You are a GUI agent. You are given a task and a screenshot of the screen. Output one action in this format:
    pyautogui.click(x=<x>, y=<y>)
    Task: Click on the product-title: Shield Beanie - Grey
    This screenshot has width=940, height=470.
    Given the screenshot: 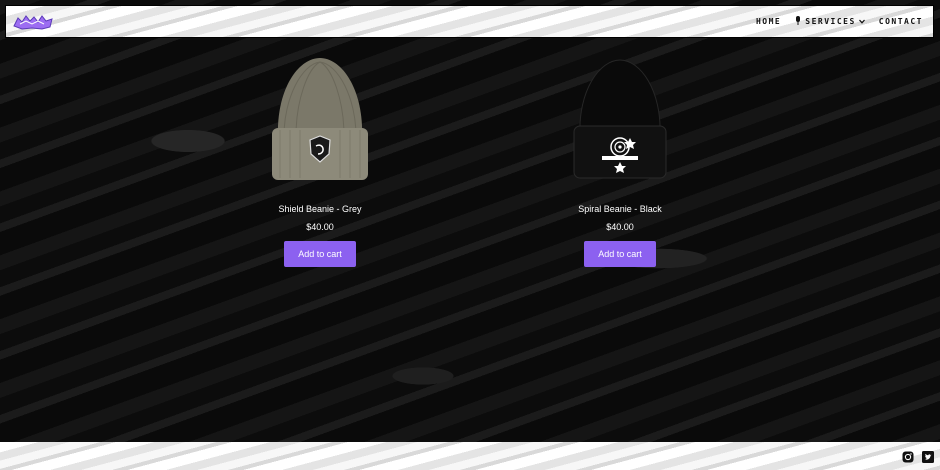 What is the action you would take?
    pyautogui.click(x=320, y=209)
    